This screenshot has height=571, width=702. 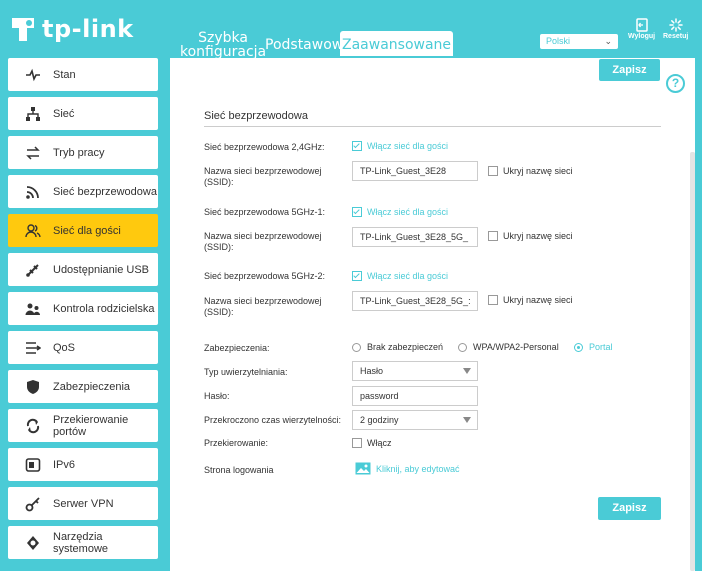 I want to click on network-icon, so click(x=33, y=114).